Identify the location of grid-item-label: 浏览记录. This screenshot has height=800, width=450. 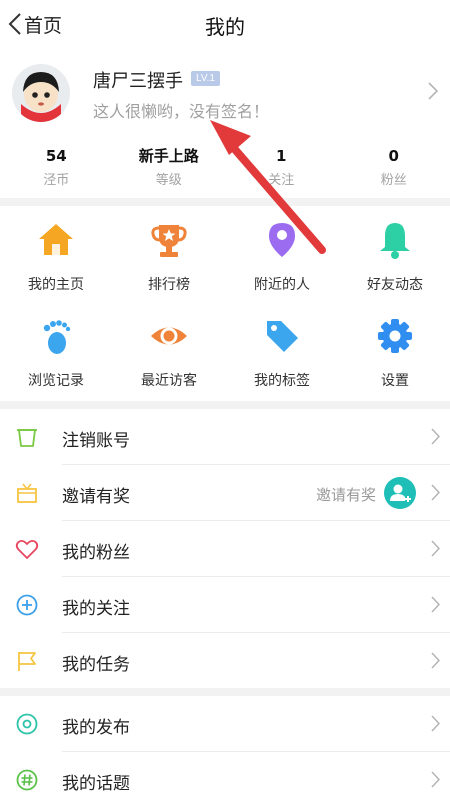
(56, 381).